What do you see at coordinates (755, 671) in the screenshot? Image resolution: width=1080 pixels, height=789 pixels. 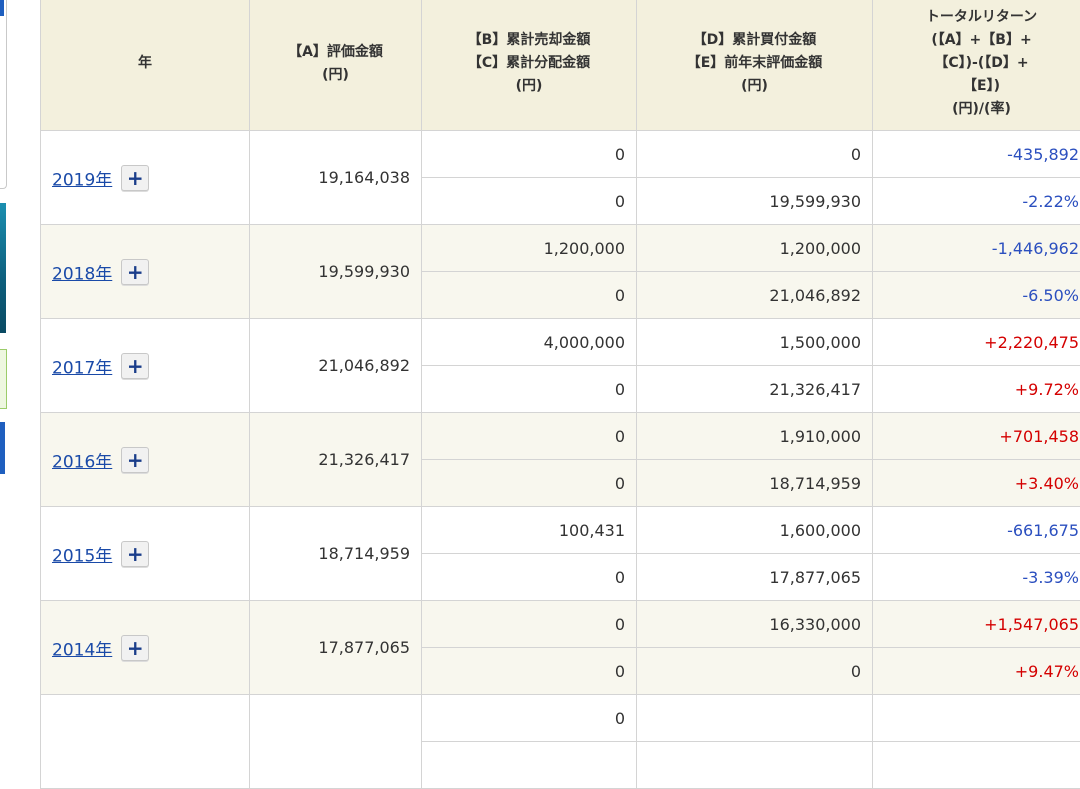 I see `prev-year-value-cell: 0` at bounding box center [755, 671].